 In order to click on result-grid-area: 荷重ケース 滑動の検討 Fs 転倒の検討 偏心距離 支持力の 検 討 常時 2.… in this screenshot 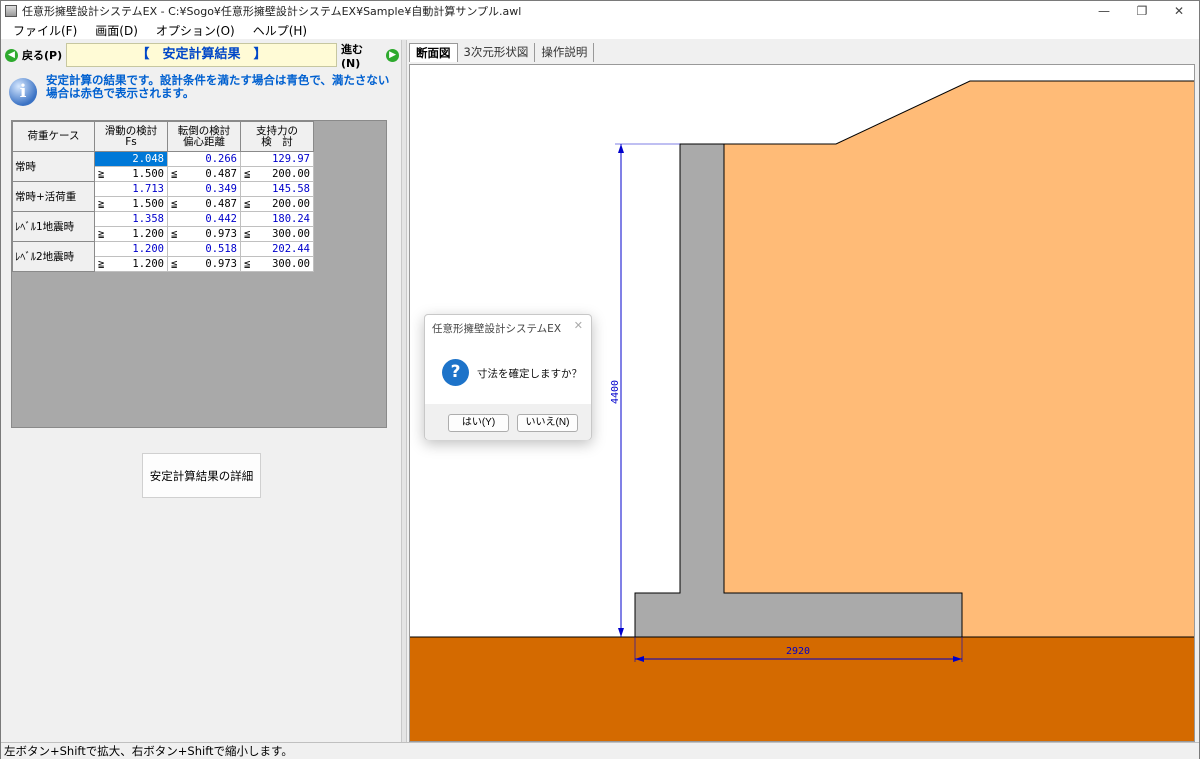, I will do `click(199, 274)`.